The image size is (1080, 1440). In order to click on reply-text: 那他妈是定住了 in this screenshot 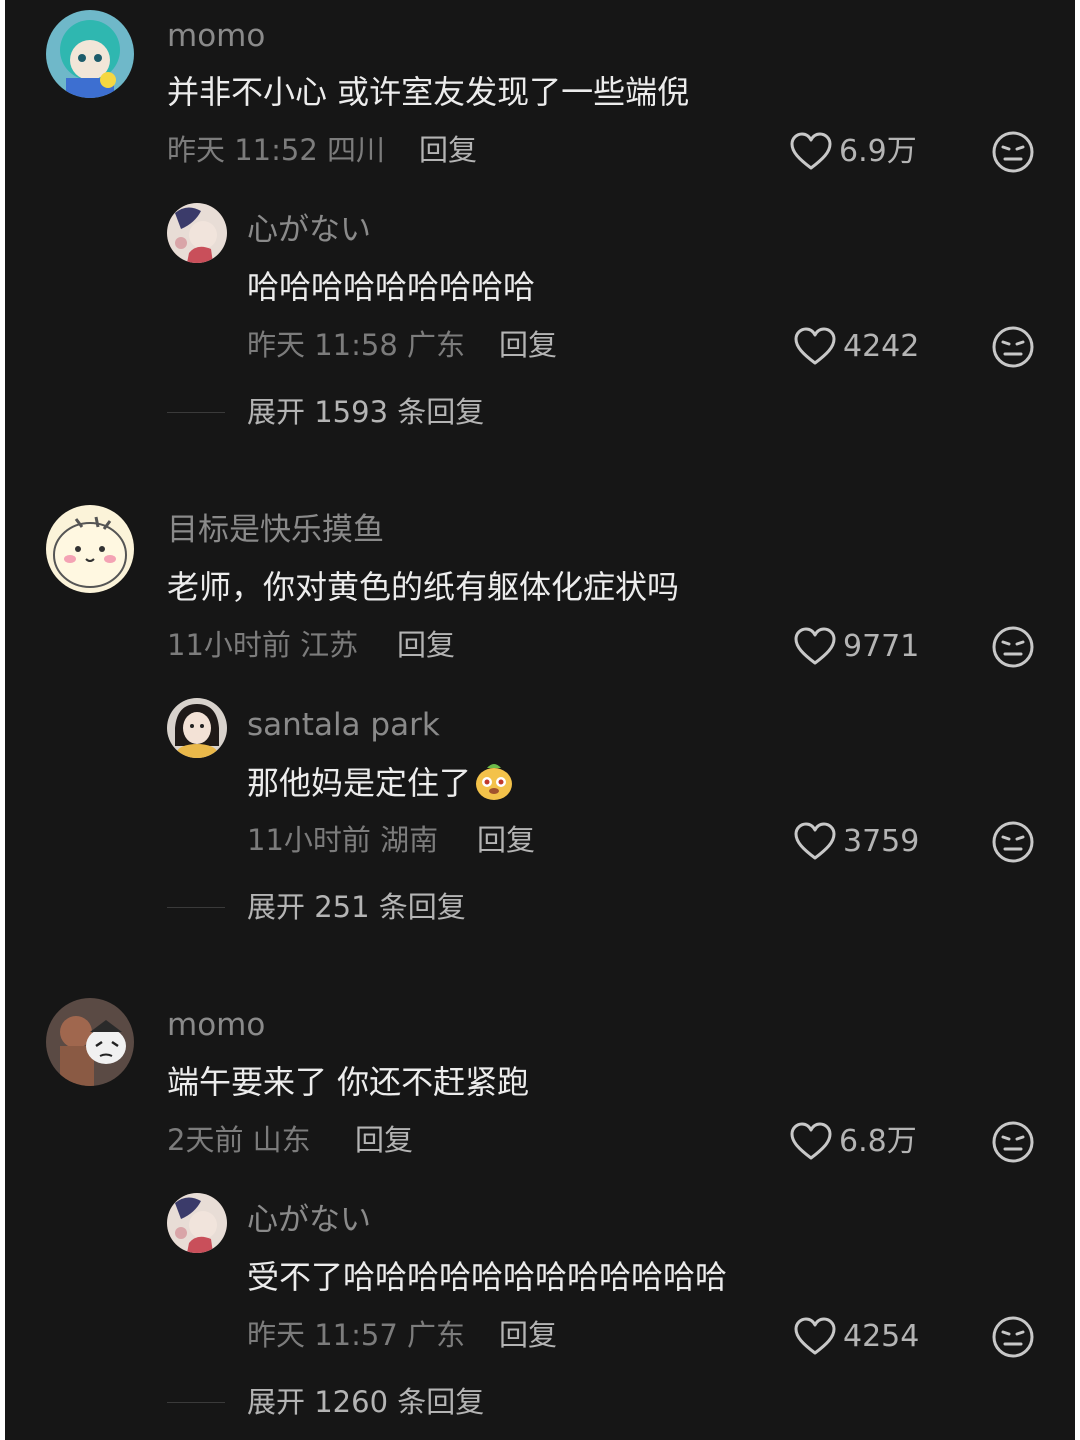, I will do `click(381, 782)`.